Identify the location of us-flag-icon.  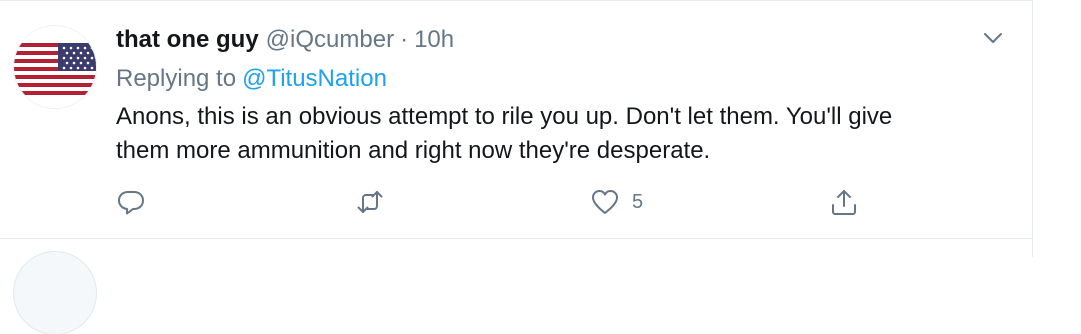
(55, 67).